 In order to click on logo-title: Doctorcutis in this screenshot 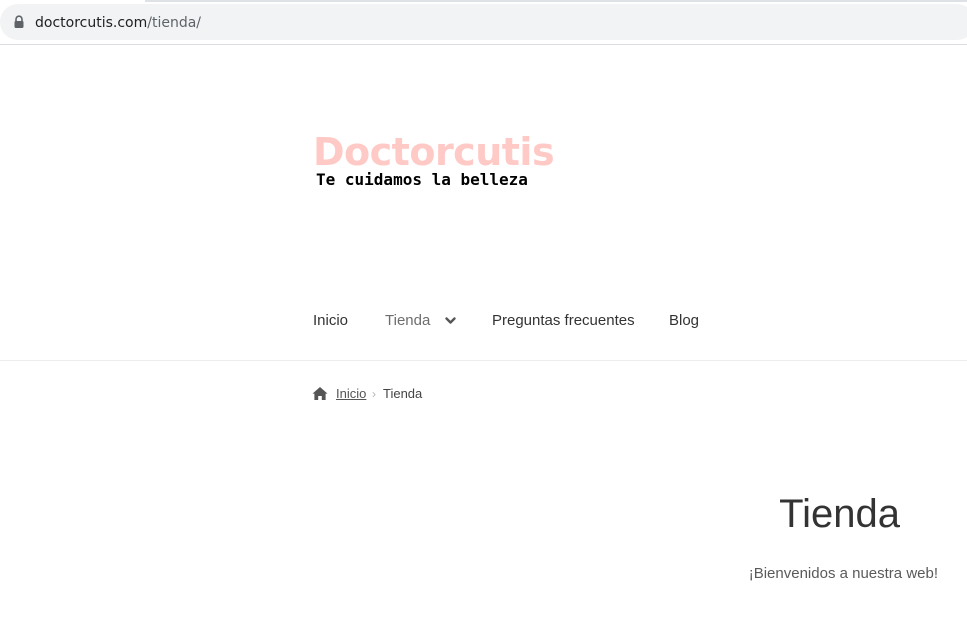, I will do `click(434, 152)`.